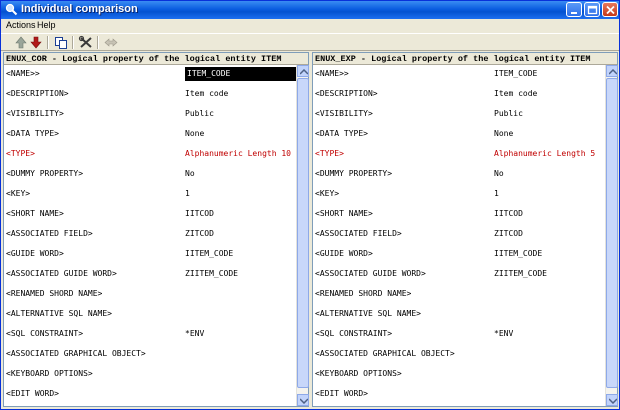 The width and height of the screenshot is (620, 410). What do you see at coordinates (150, 154) in the screenshot?
I see `list-item-difference: <TYPE> Alphanumeric Length 10` at bounding box center [150, 154].